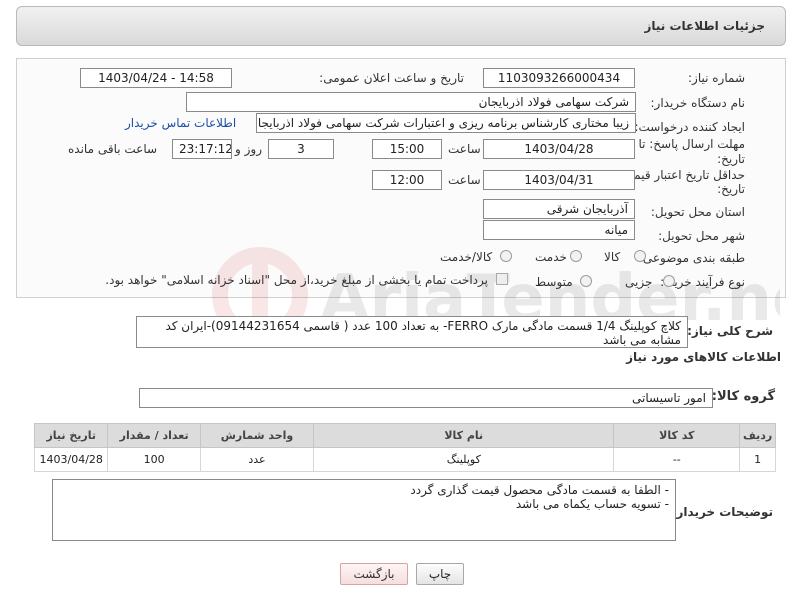  What do you see at coordinates (757, 459) in the screenshot?
I see `cell-row: 1` at bounding box center [757, 459].